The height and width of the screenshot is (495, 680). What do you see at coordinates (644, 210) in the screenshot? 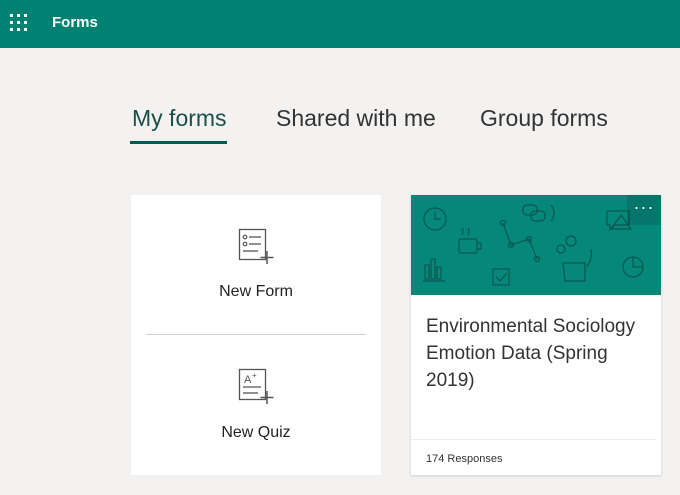
I see `more-options-icon: ···` at bounding box center [644, 210].